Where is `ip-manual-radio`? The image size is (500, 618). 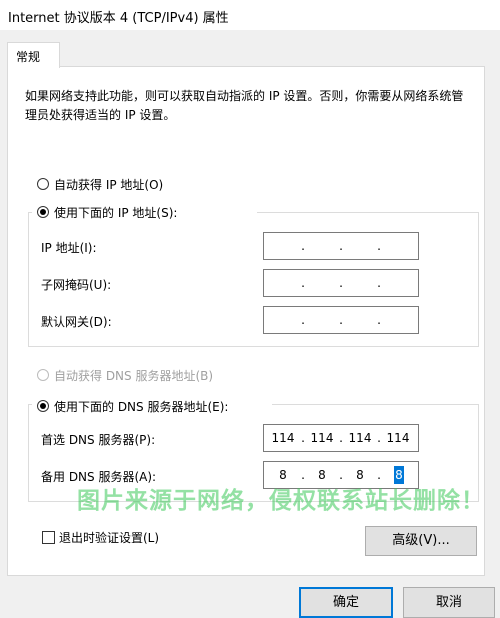
ip-manual-radio is located at coordinates (43, 212).